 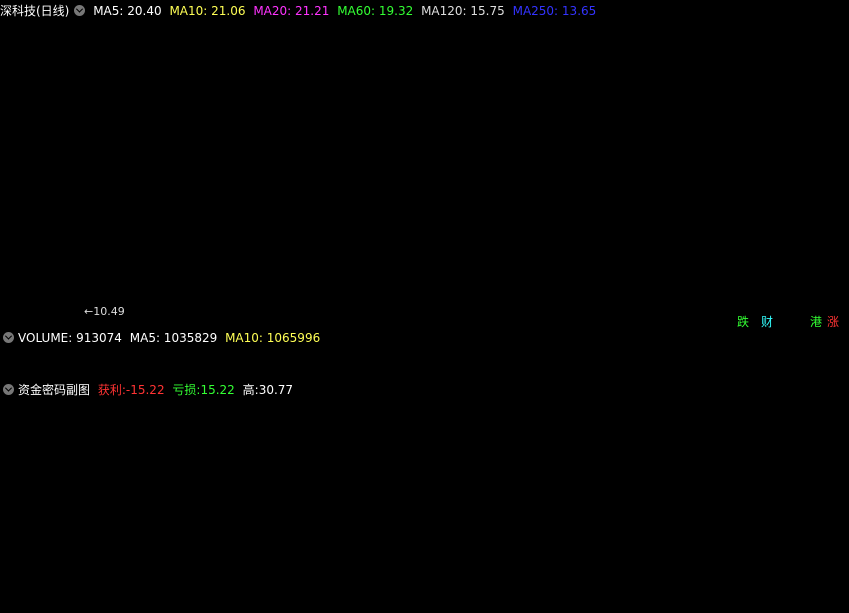 What do you see at coordinates (250, 390) in the screenshot?
I see `high-label: 高:` at bounding box center [250, 390].